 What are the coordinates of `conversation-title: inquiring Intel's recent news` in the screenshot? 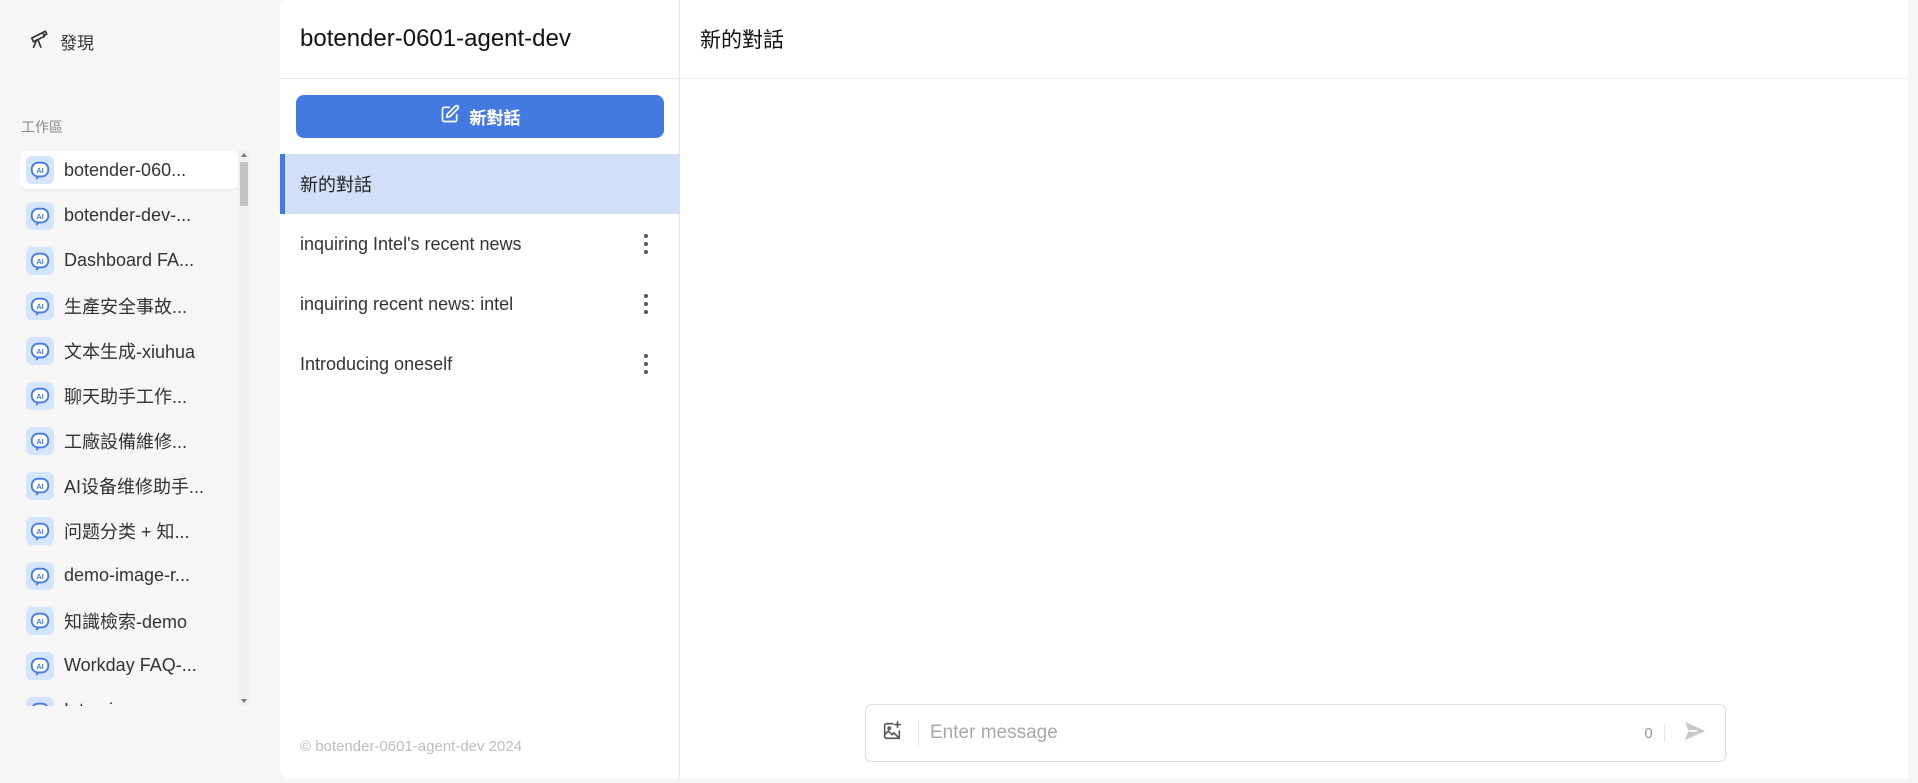 It's located at (411, 243).